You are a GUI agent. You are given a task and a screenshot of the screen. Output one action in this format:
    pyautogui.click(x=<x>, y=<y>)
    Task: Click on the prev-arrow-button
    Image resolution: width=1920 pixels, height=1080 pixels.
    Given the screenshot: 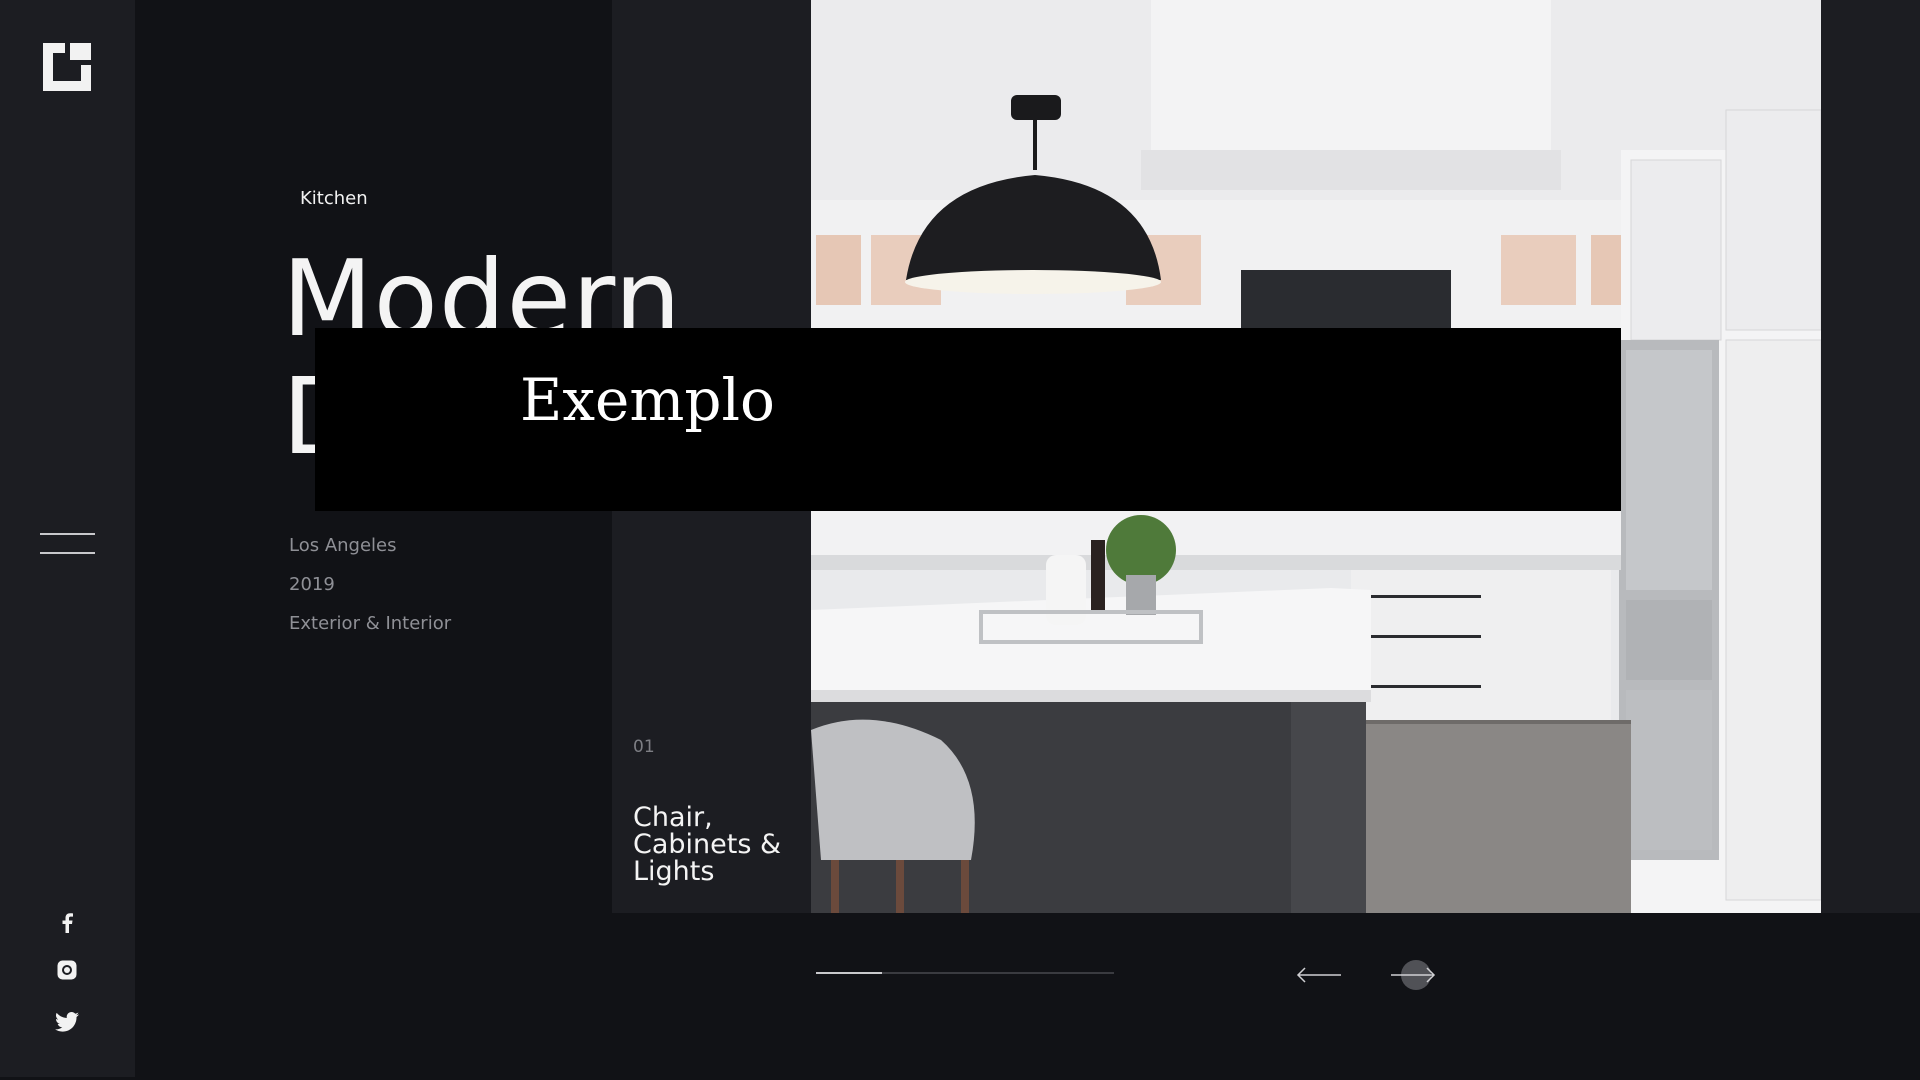 What is the action you would take?
    pyautogui.click(x=1320, y=975)
    